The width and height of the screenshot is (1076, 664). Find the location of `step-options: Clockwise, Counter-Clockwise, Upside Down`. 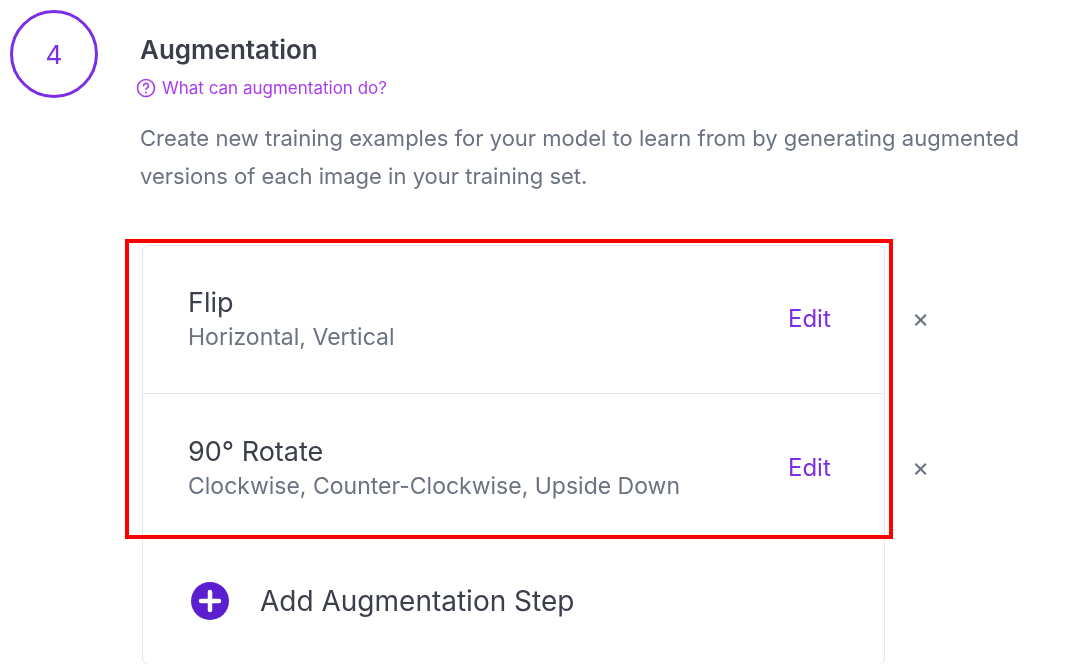

step-options: Clockwise, Counter-Clockwise, Upside Down is located at coordinates (483, 485).